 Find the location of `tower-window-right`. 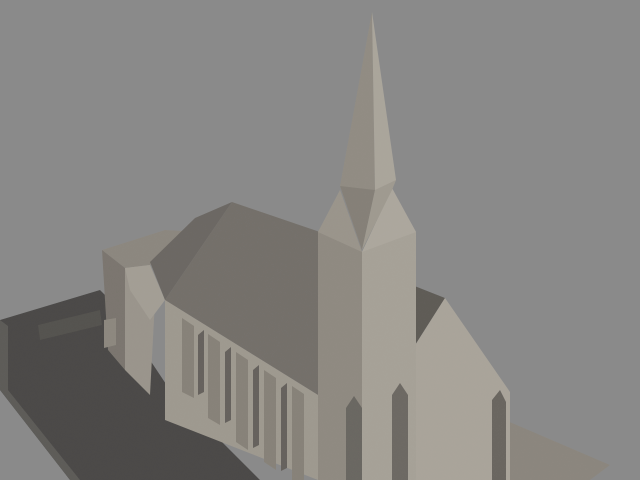

tower-window-right is located at coordinates (400, 431).